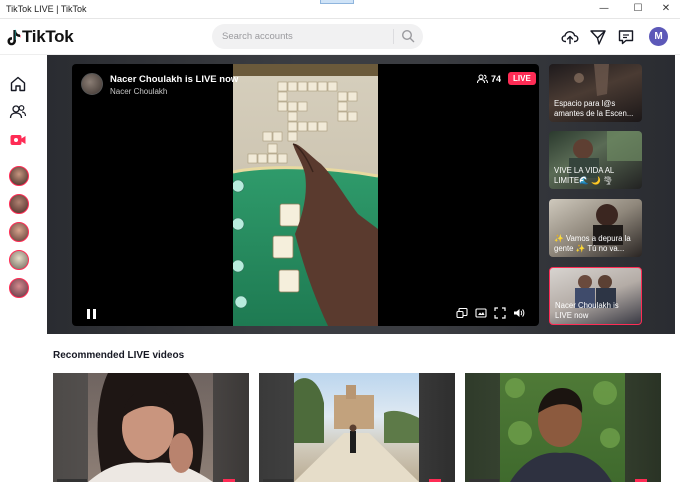 Image resolution: width=680 pixels, height=482 pixels. Describe the element at coordinates (393, 36) in the screenshot. I see `search-divider` at that location.